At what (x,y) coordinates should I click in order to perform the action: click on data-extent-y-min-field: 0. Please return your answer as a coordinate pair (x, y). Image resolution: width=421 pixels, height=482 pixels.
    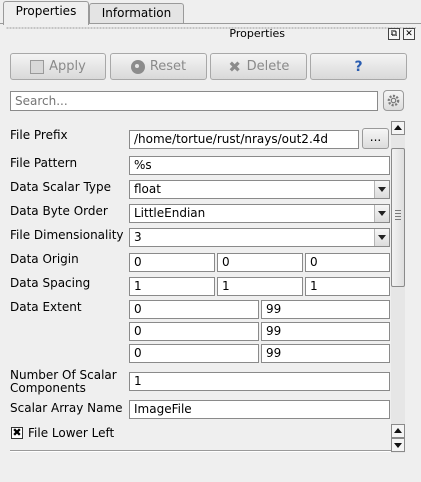
    Looking at the image, I should click on (194, 331).